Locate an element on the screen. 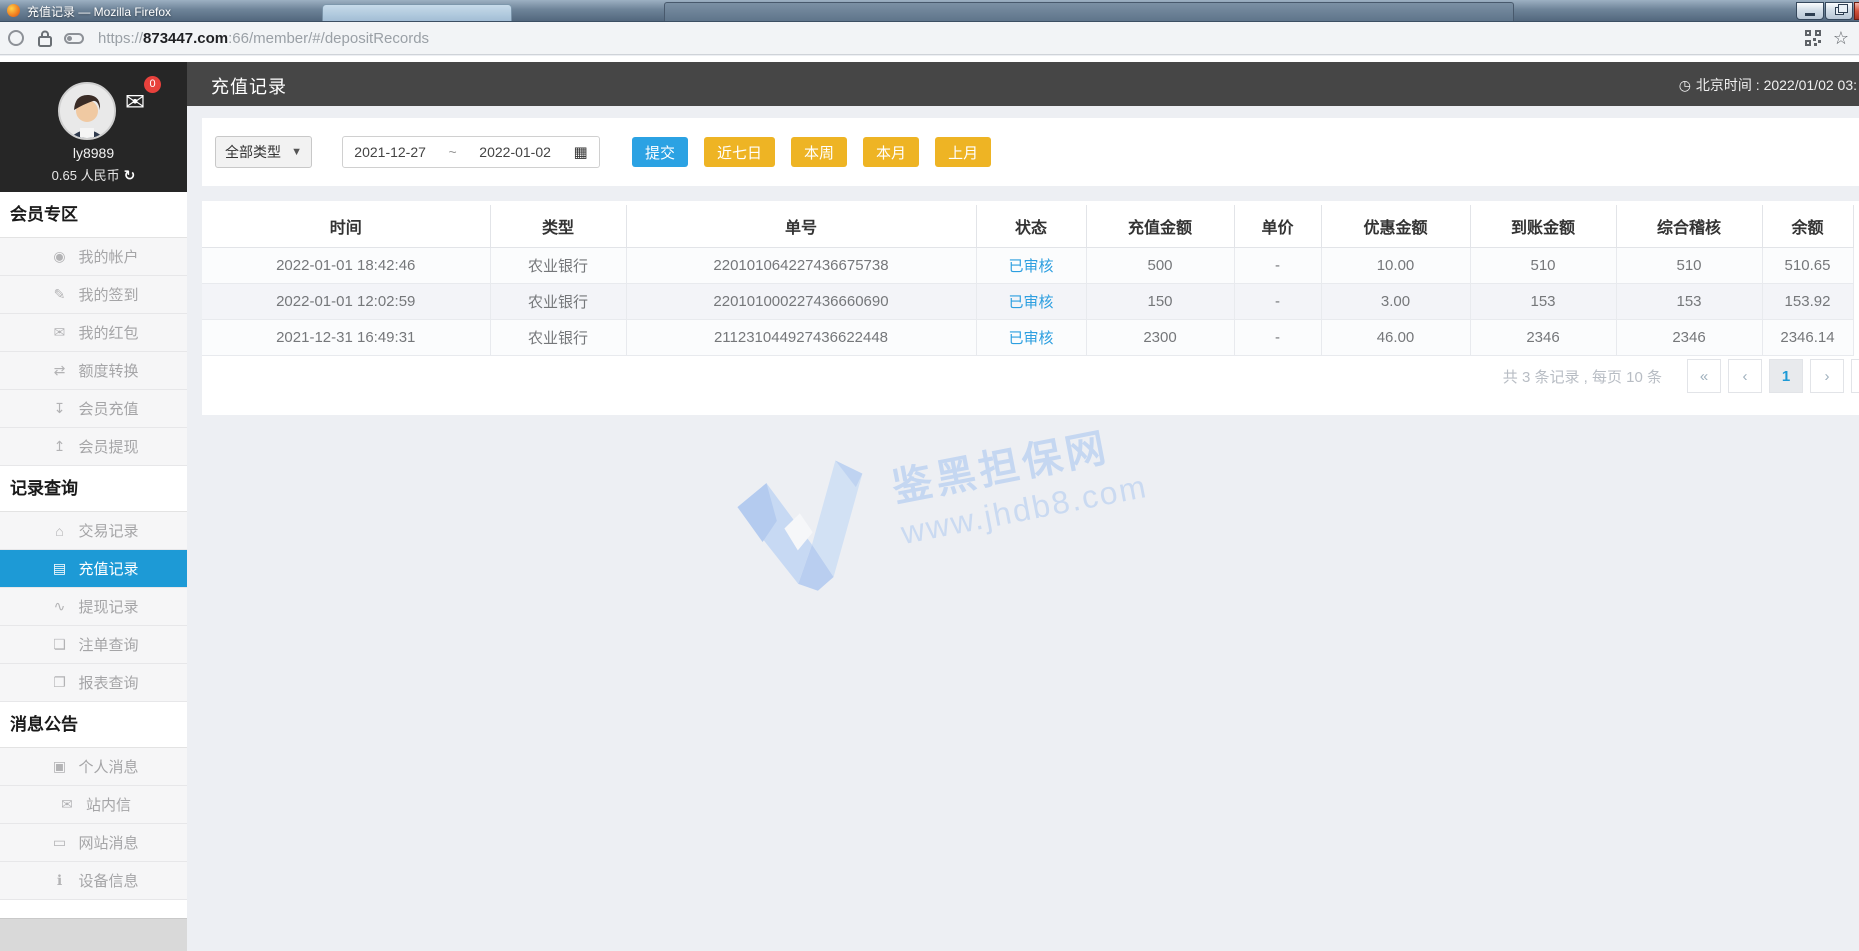 Image resolution: width=1859 pixels, height=951 pixels. minimize-icon is located at coordinates (1810, 14).